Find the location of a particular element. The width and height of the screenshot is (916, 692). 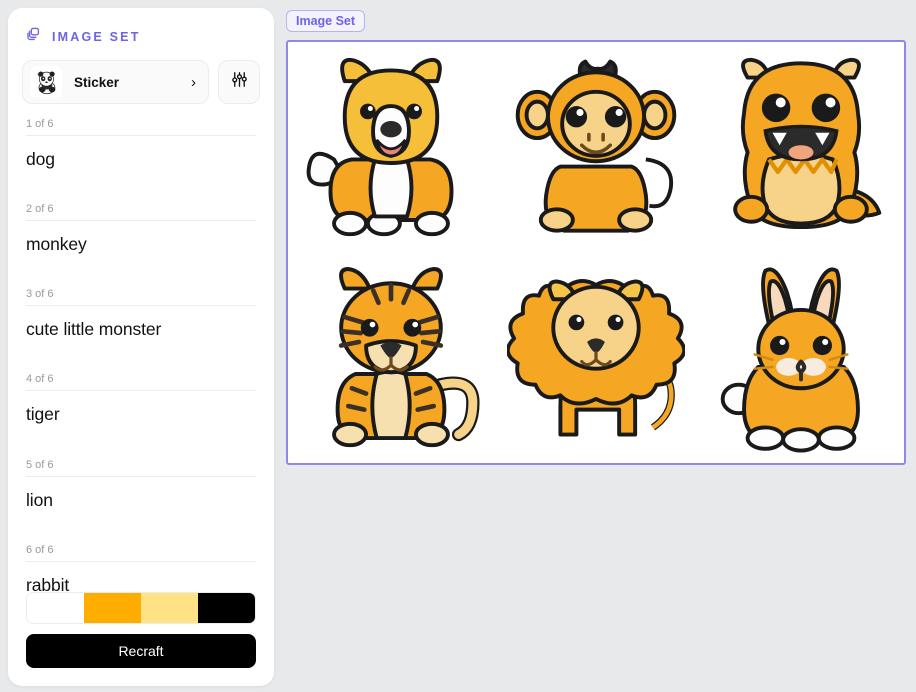

panda-avatar is located at coordinates (46, 82).